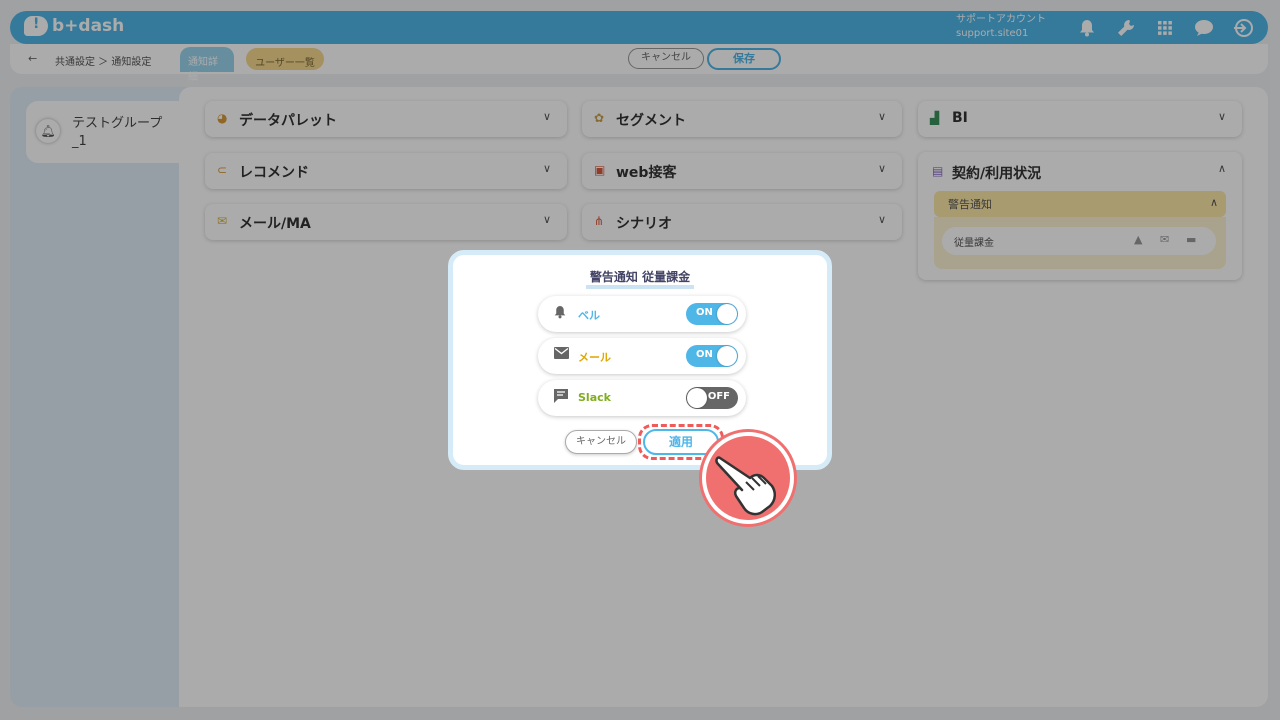 The image size is (1280, 720). What do you see at coordinates (594, 357) in the screenshot?
I see `mail-label: メール` at bounding box center [594, 357].